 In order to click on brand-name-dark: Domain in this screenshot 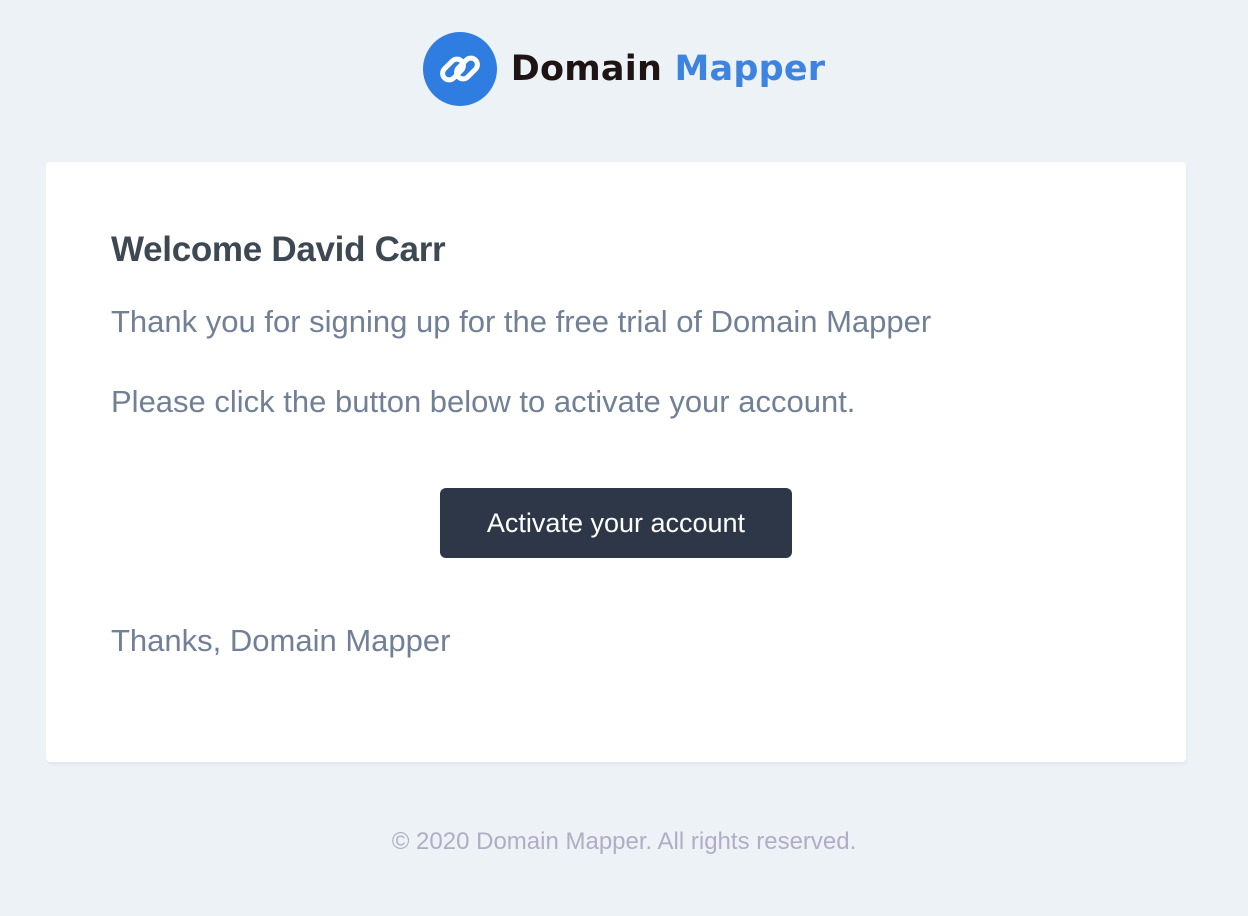, I will do `click(586, 69)`.